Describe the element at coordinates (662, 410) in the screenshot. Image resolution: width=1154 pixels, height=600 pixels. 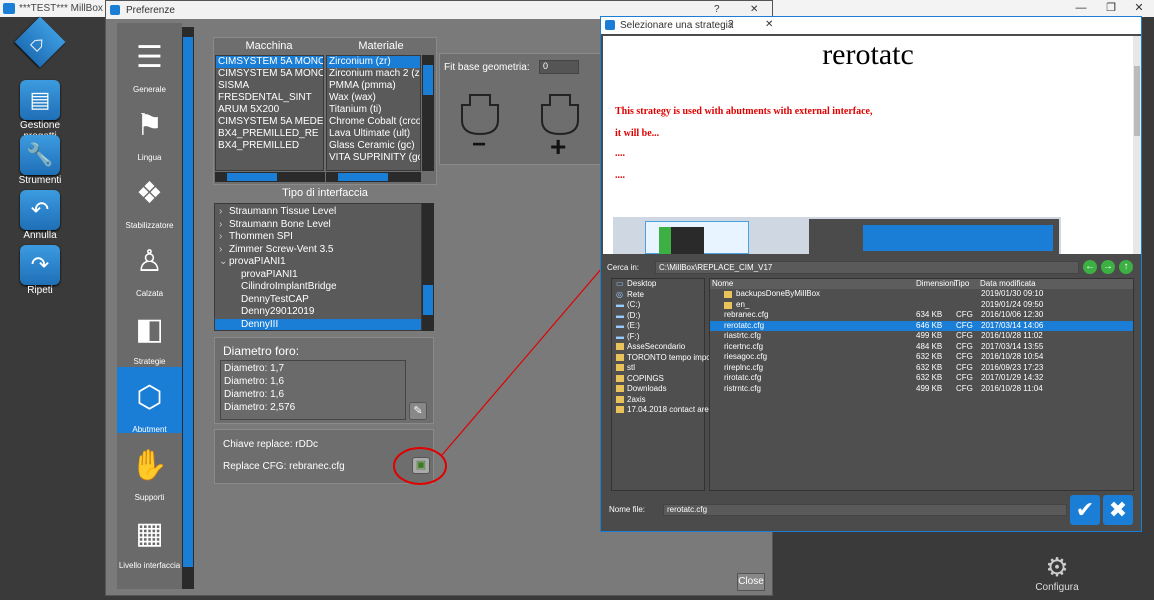
I see `tree-item: 17.04.2018 contact area` at that location.